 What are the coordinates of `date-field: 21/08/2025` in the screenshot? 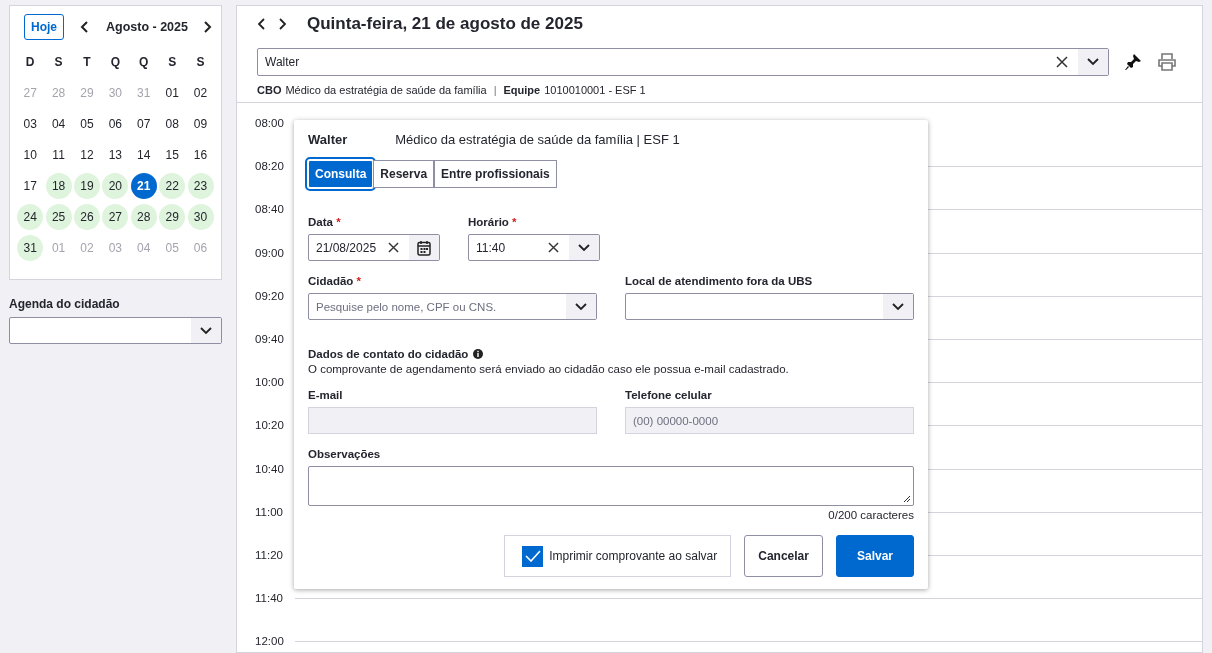 It's located at (374, 247).